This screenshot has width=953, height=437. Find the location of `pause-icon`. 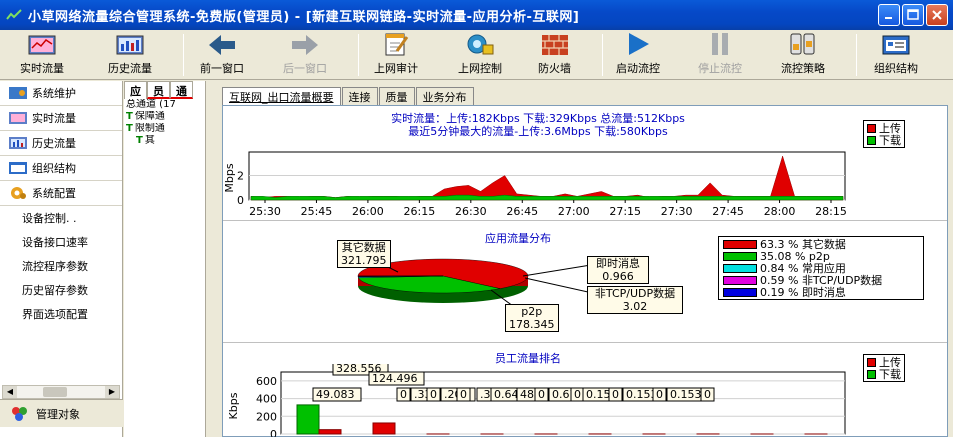

pause-icon is located at coordinates (720, 44).